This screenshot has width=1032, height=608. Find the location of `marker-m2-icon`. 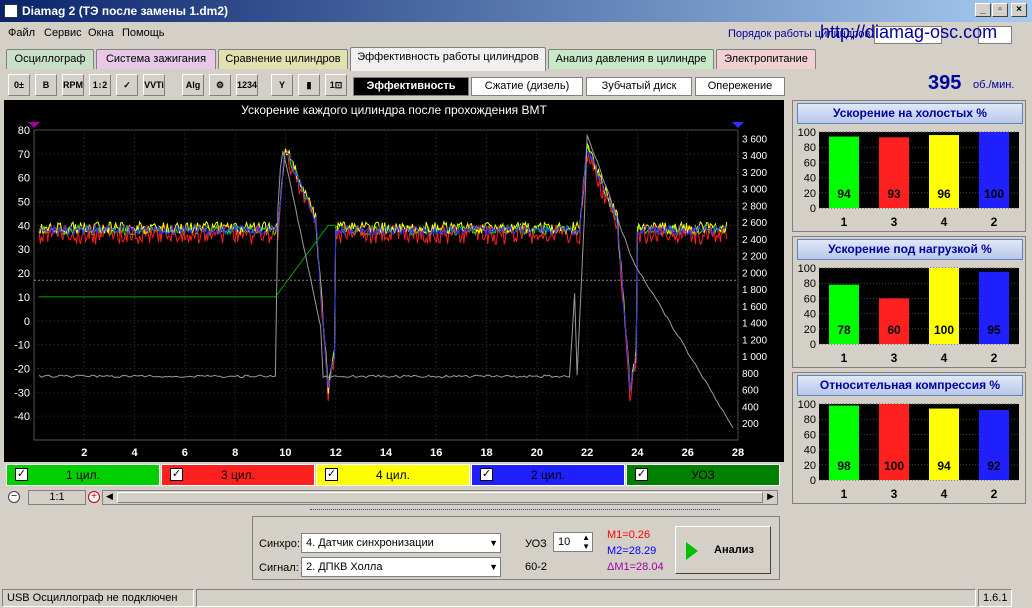

marker-m2-icon is located at coordinates (738, 125).